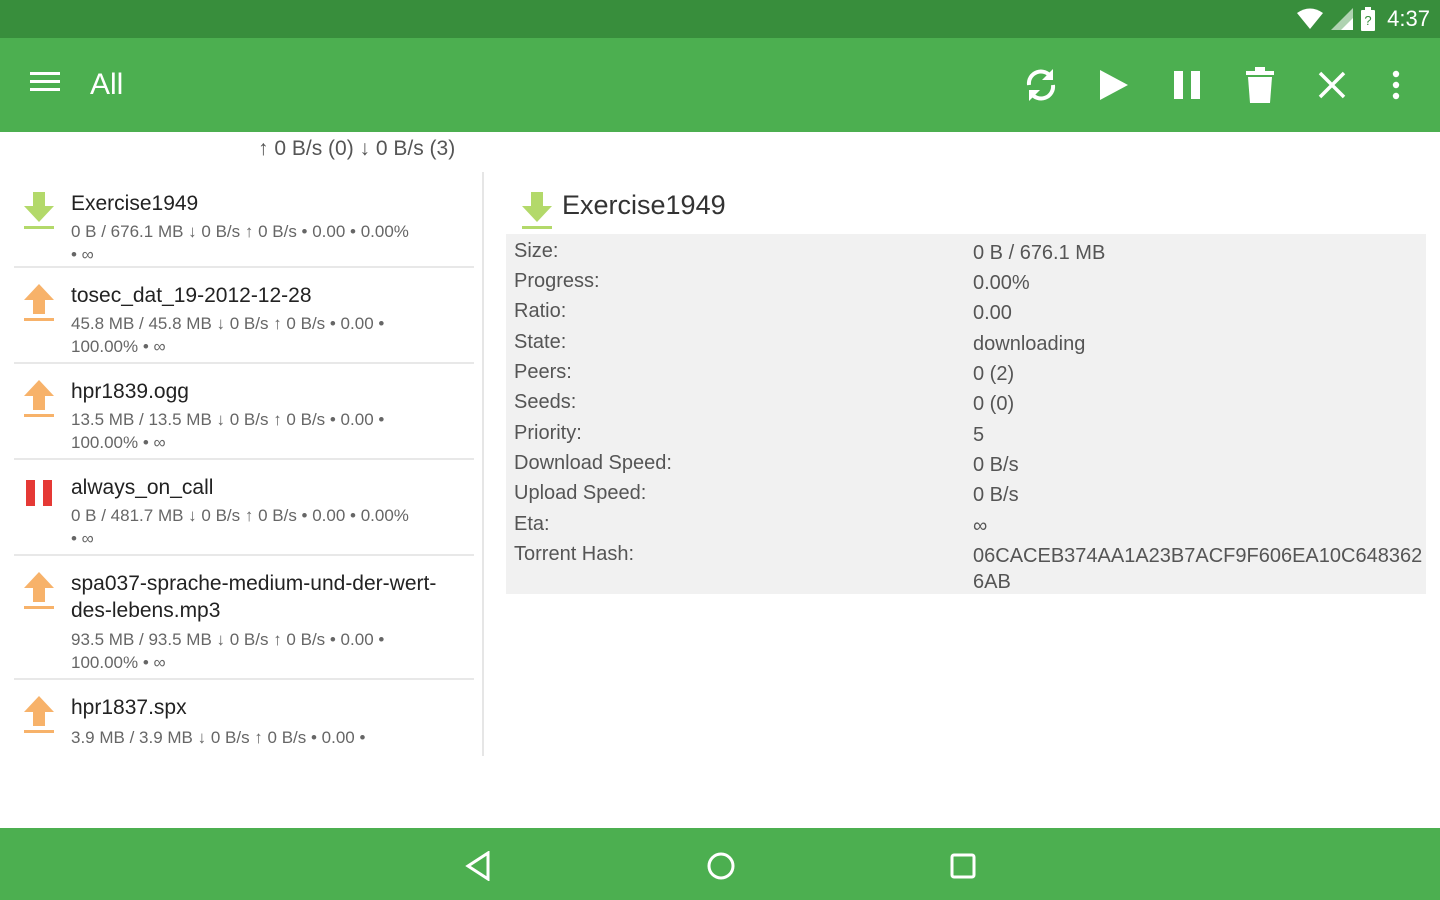  Describe the element at coordinates (129, 707) in the screenshot. I see `torrent-name: hpr1837.spx` at that location.